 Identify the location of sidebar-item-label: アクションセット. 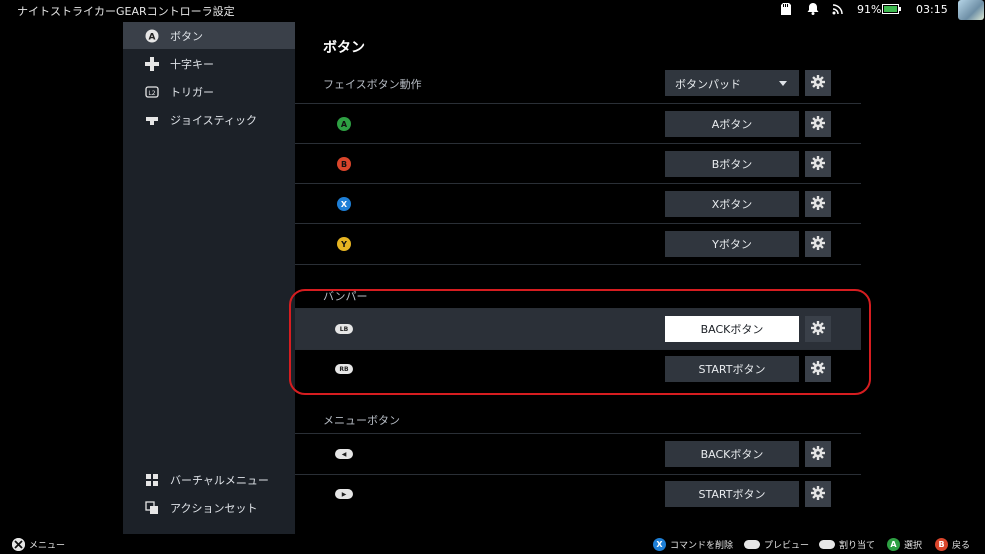
(214, 508).